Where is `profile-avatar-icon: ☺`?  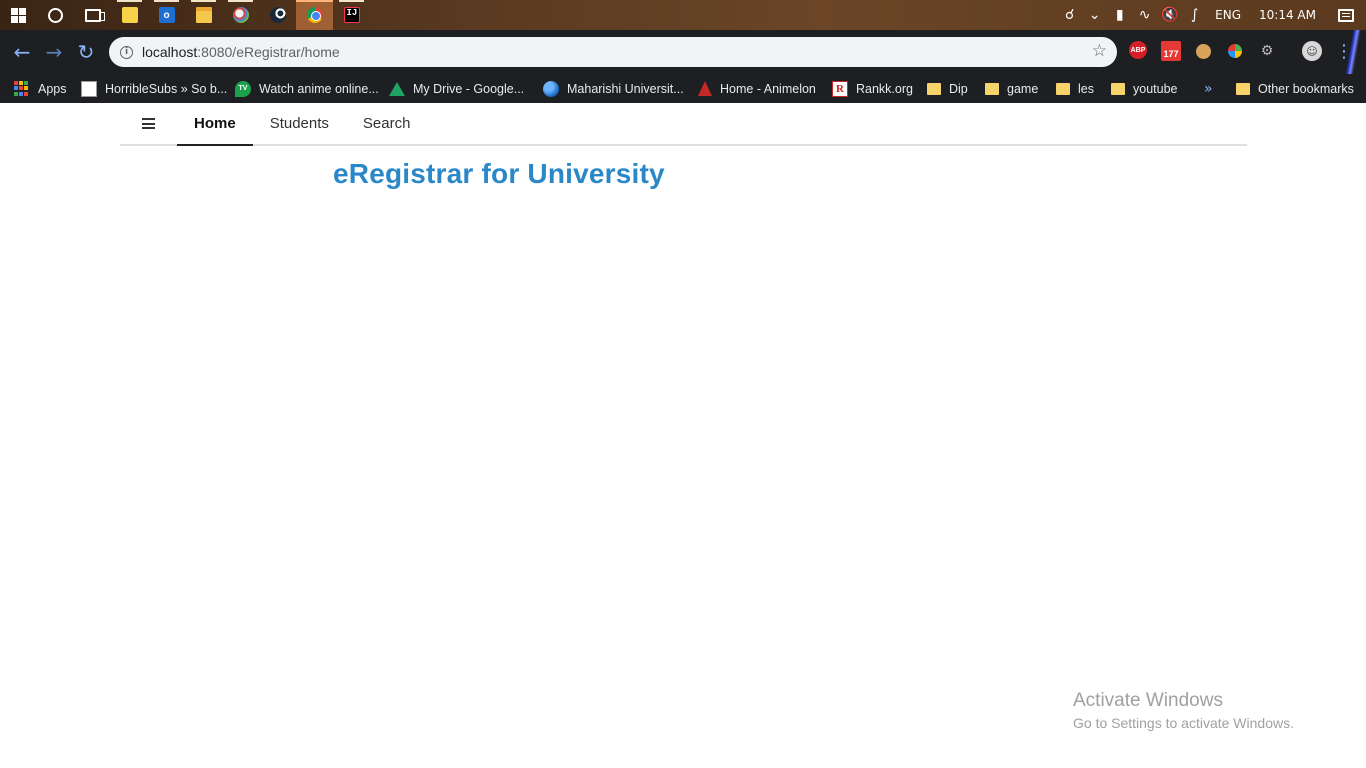
profile-avatar-icon: ☺ is located at coordinates (1312, 51).